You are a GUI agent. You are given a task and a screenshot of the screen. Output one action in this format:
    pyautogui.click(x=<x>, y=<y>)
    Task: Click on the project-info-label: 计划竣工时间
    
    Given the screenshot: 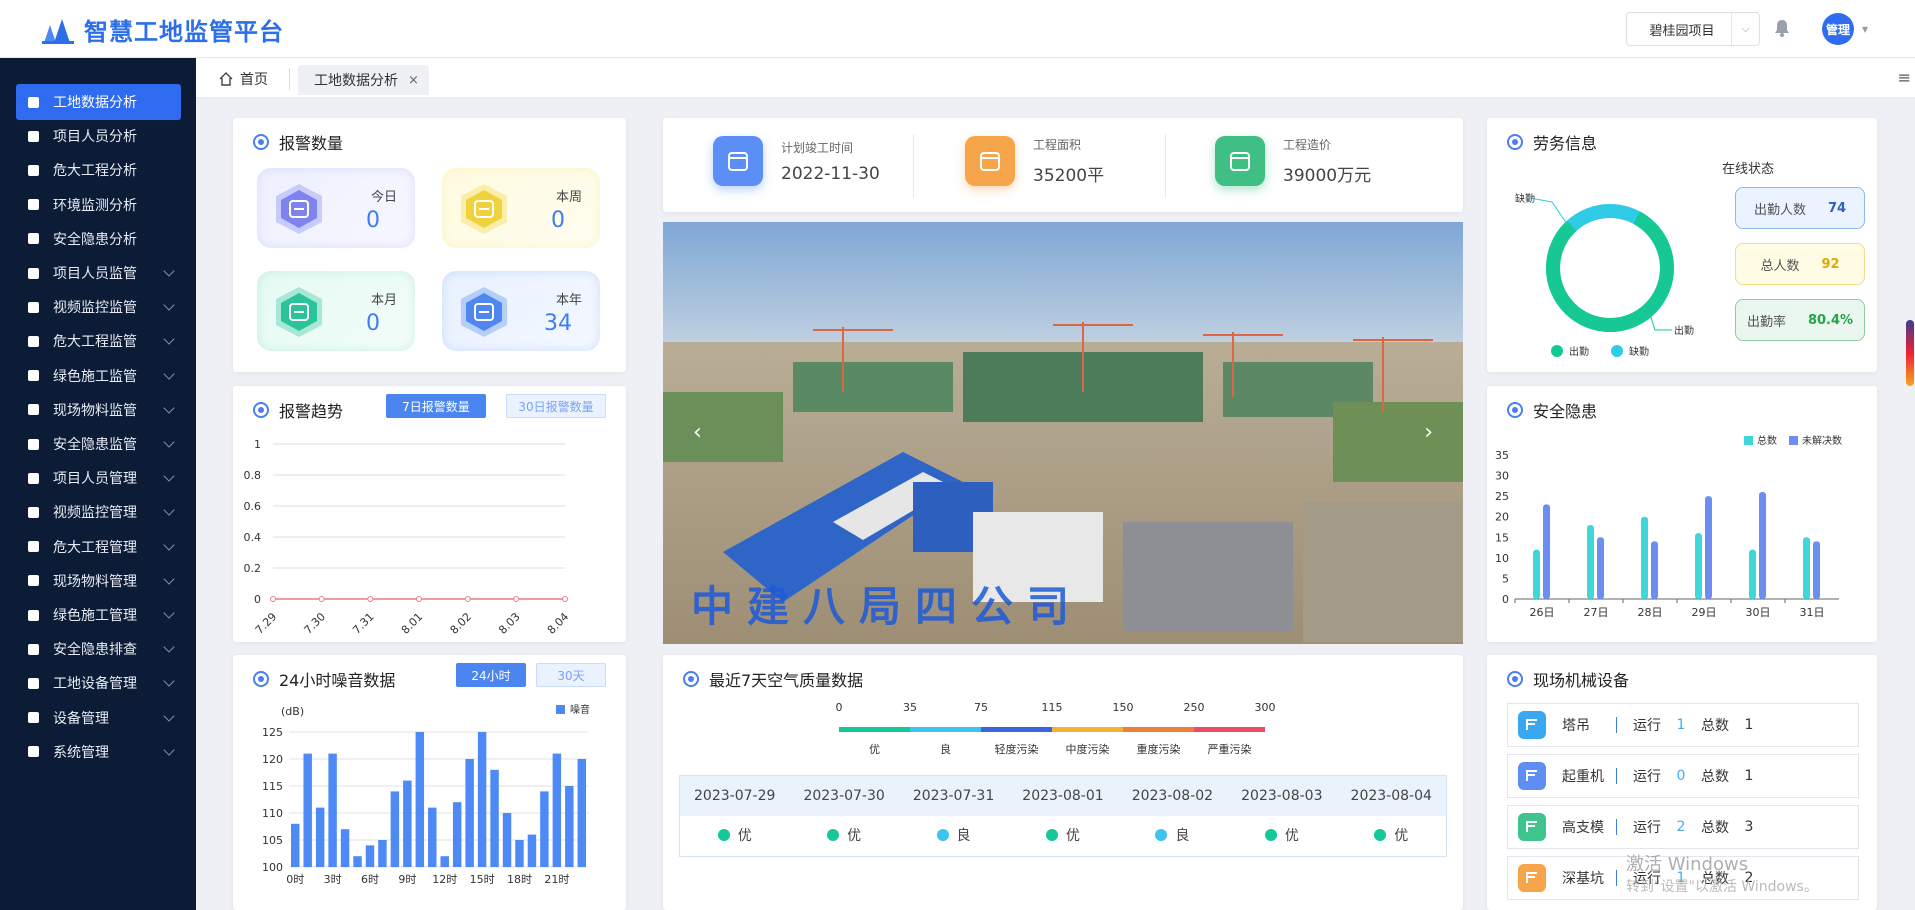 What is the action you would take?
    pyautogui.click(x=817, y=147)
    